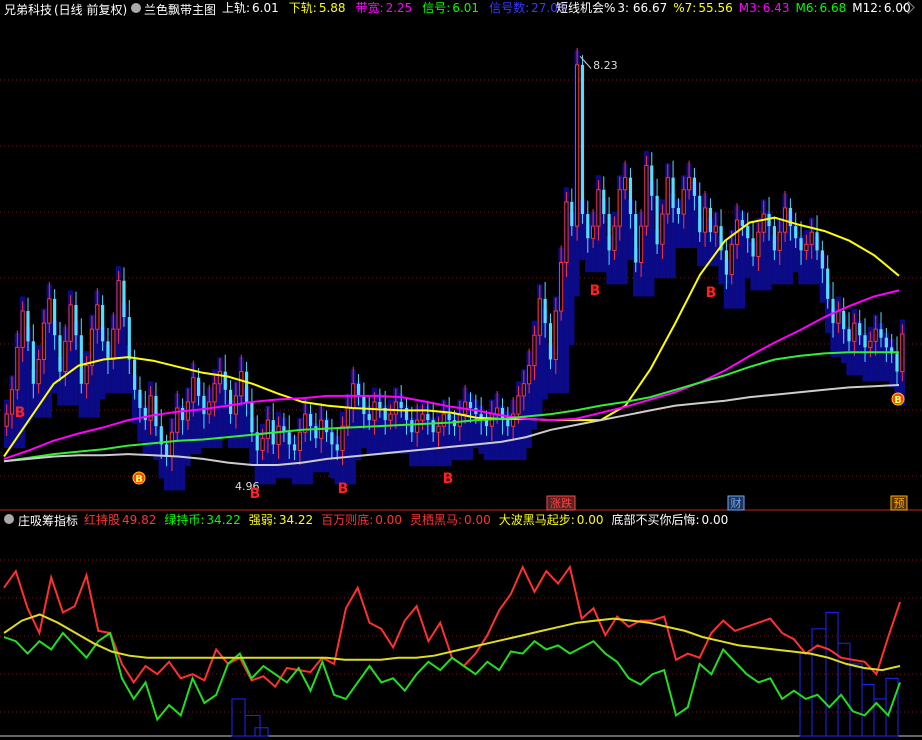  What do you see at coordinates (806, 8) in the screenshot?
I see `indicator-label: M6:` at bounding box center [806, 8].